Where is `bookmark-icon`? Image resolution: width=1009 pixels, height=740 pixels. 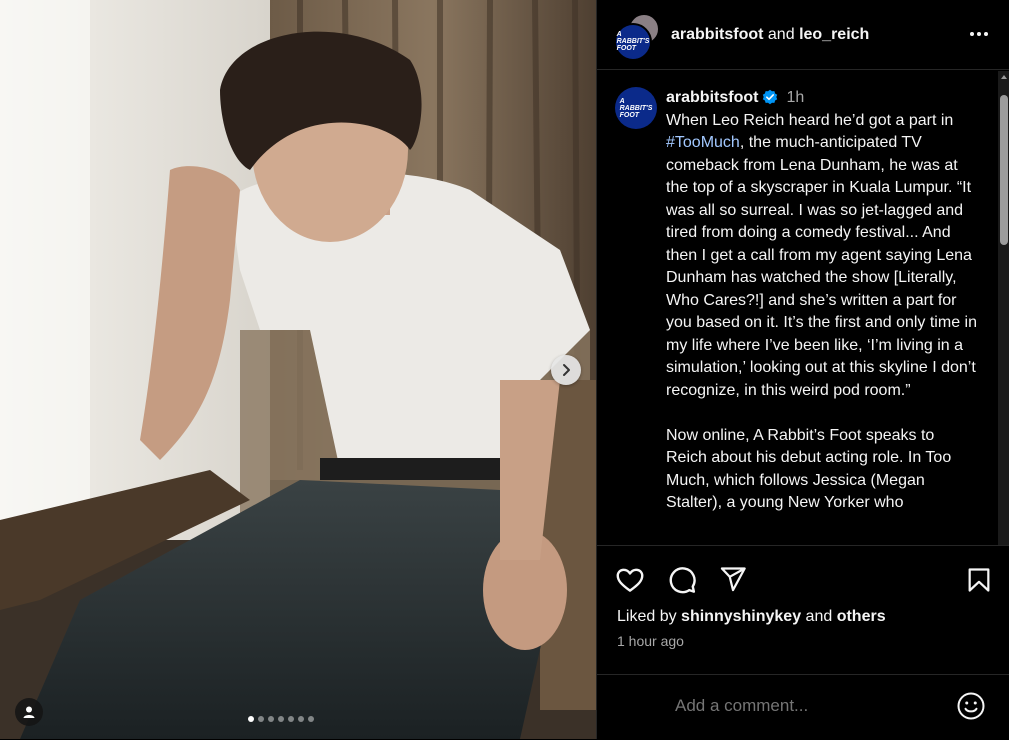 bookmark-icon is located at coordinates (979, 580).